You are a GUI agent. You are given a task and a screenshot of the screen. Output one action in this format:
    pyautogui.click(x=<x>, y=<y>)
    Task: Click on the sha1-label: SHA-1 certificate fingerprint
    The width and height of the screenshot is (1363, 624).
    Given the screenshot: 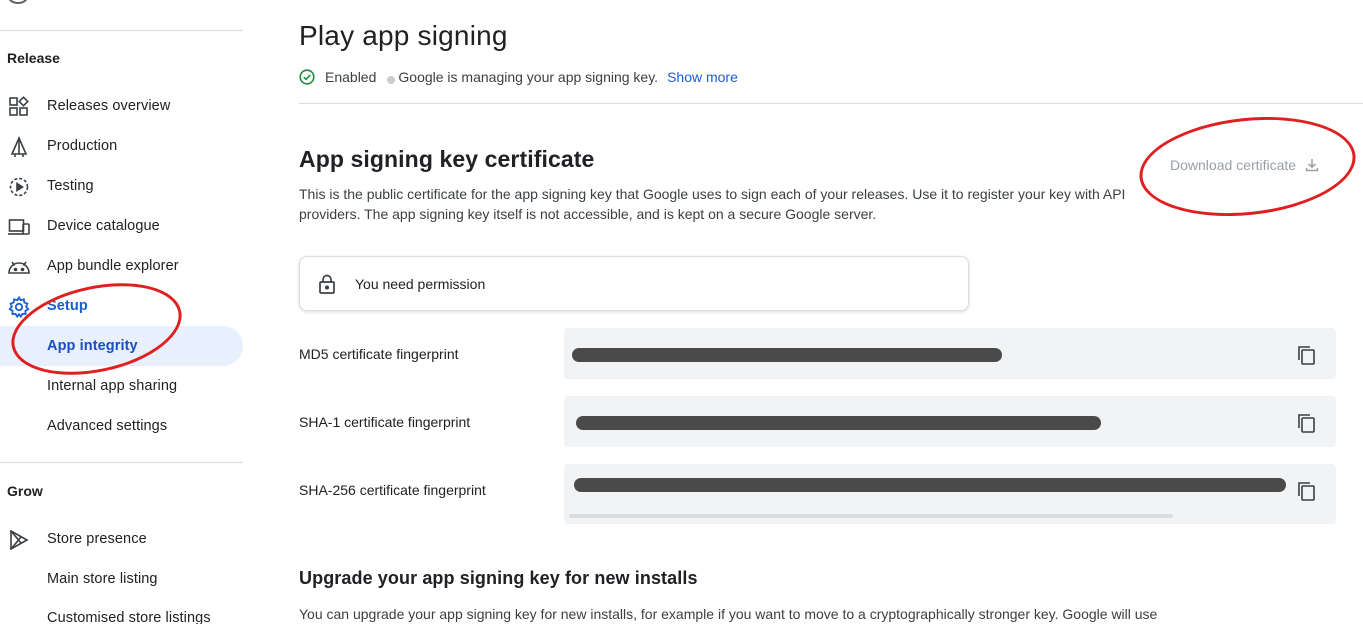 What is the action you would take?
    pyautogui.click(x=385, y=422)
    